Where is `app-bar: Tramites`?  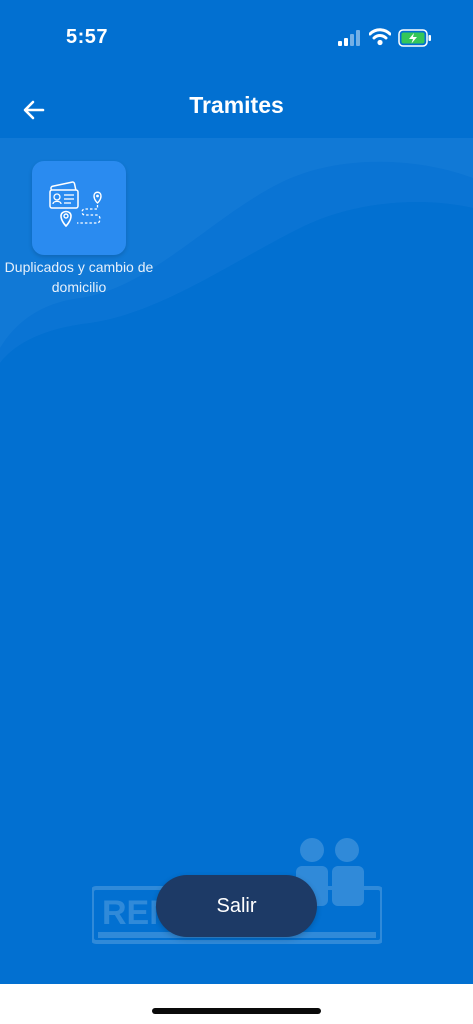 app-bar: Tramites is located at coordinates (236, 109).